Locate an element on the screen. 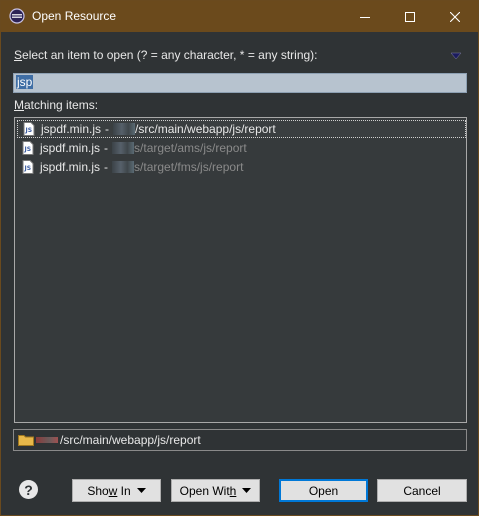 The width and height of the screenshot is (479, 516). open-with-button: Open With is located at coordinates (215, 490).